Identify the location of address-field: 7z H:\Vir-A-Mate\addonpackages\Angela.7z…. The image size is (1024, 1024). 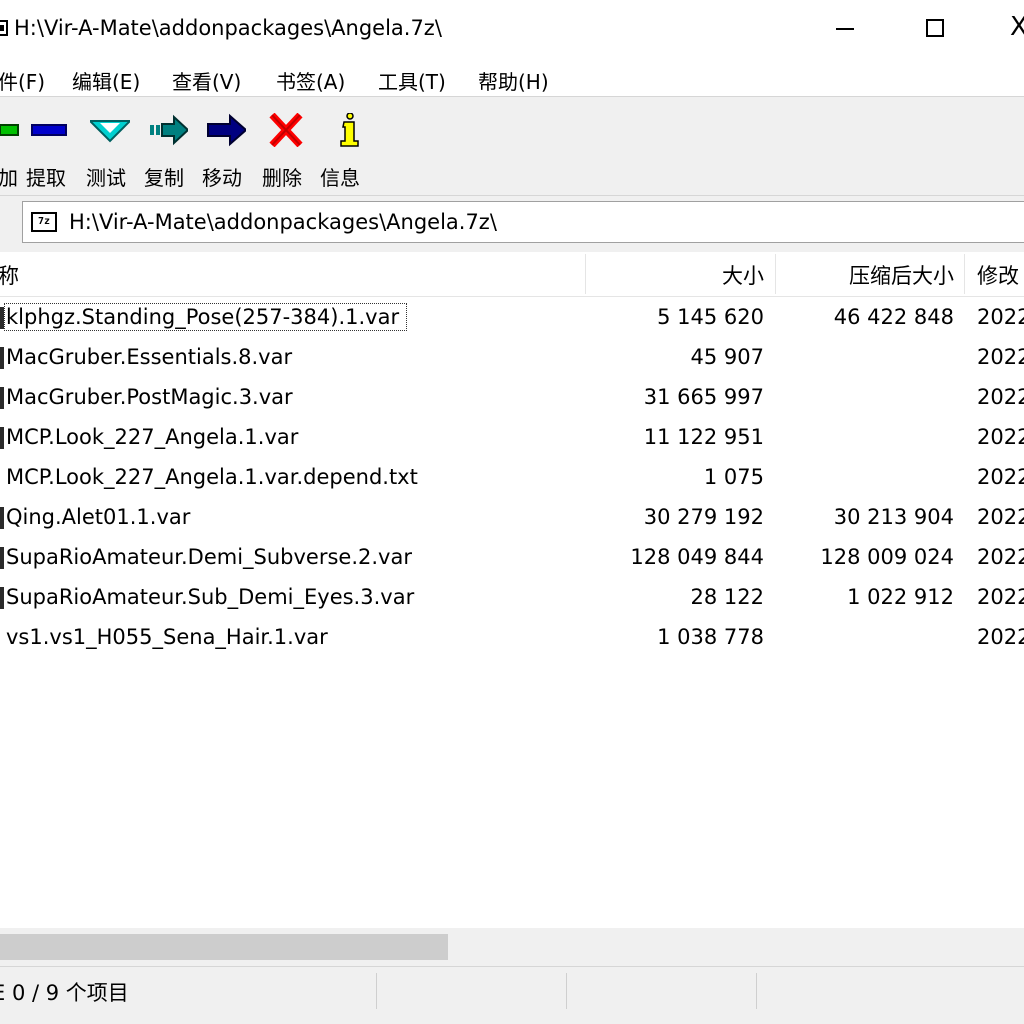
(523, 222).